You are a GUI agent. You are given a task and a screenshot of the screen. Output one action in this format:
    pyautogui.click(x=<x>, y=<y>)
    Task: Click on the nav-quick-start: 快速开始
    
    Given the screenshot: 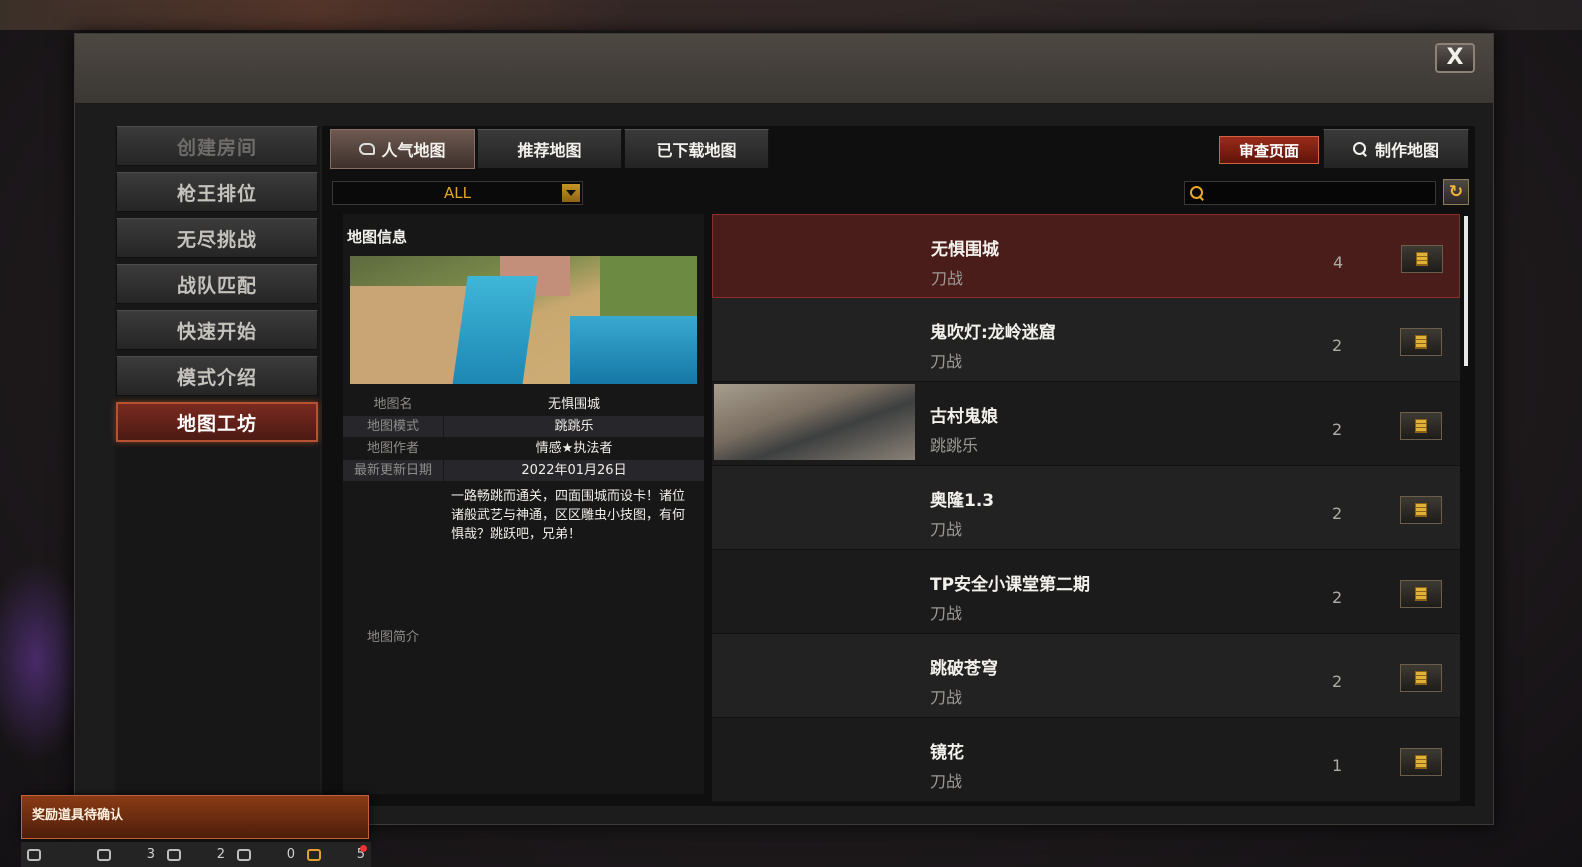 What is the action you would take?
    pyautogui.click(x=217, y=330)
    